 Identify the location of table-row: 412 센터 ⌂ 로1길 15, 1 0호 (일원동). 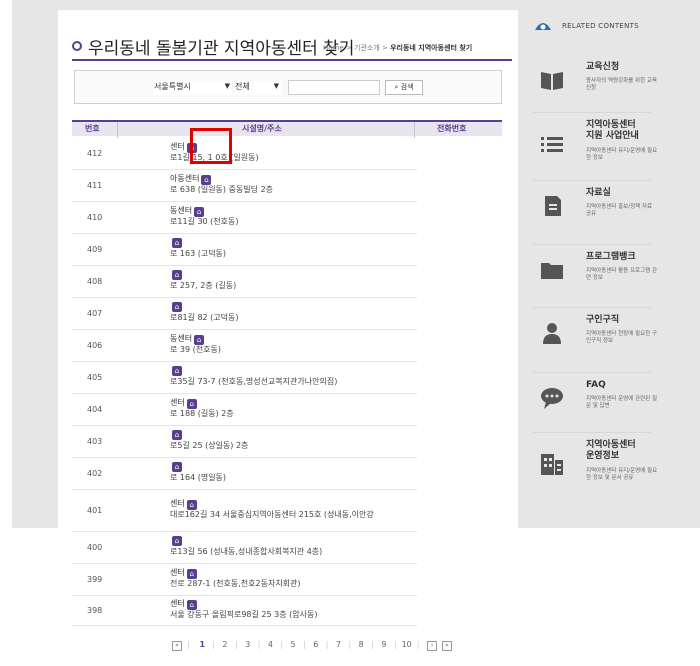
(244, 154).